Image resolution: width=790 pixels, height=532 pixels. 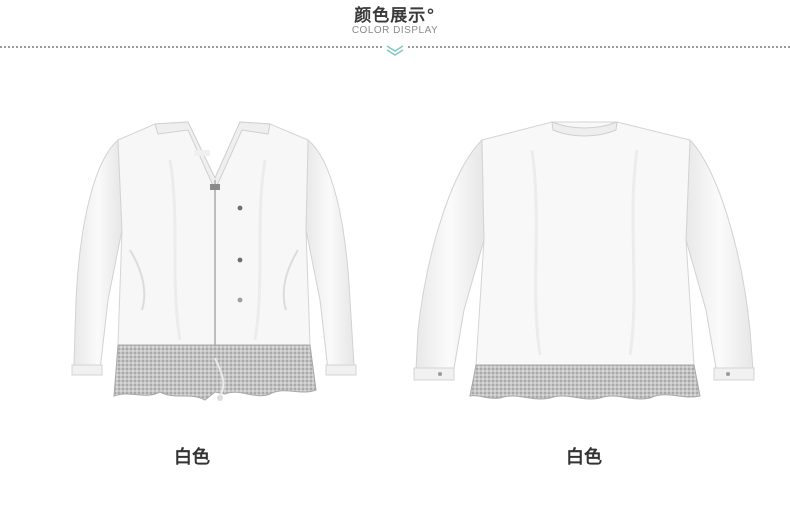 I want to click on color-label-front: 白色, so click(x=192, y=457).